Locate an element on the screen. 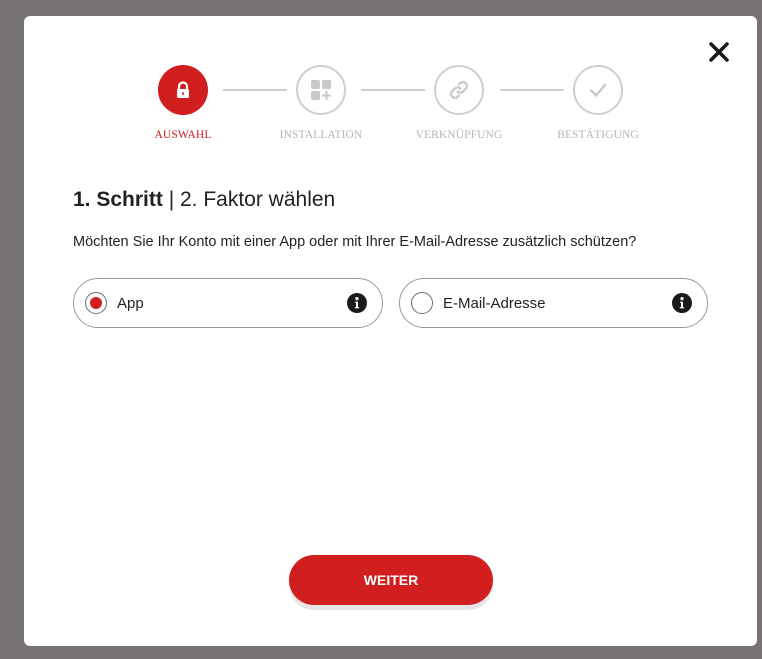  step-auswahl: AUSWAHL is located at coordinates (183, 103).